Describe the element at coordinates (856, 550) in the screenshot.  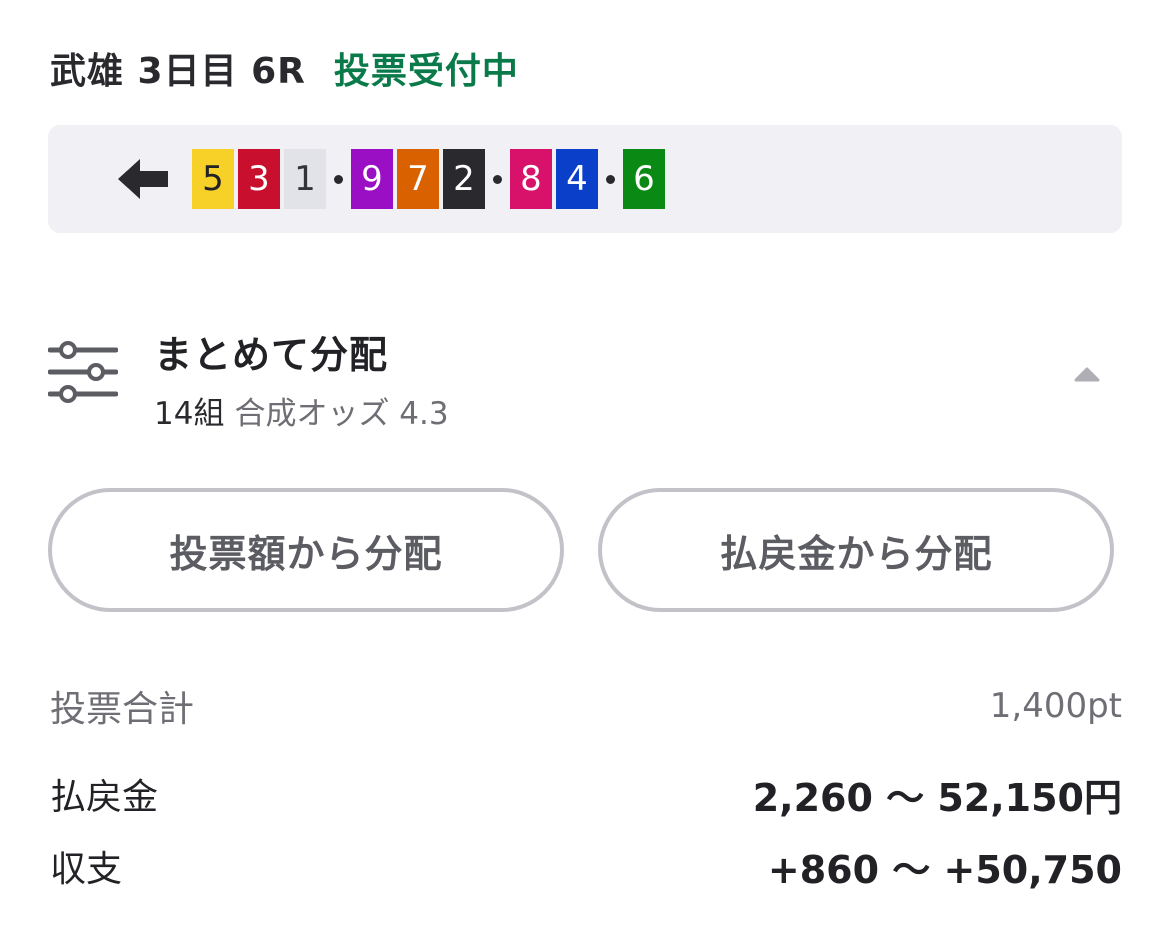
I see `distribute-by-payout-button: 払戻金から分配` at that location.